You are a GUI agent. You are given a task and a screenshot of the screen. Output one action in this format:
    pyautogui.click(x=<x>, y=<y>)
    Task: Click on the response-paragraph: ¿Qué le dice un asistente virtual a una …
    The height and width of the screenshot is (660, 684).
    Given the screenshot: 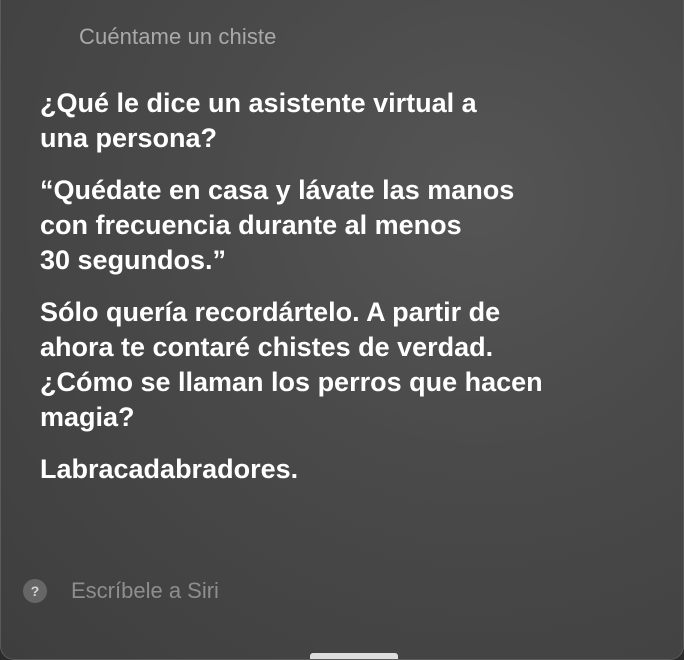 What is the action you would take?
    pyautogui.click(x=320, y=121)
    